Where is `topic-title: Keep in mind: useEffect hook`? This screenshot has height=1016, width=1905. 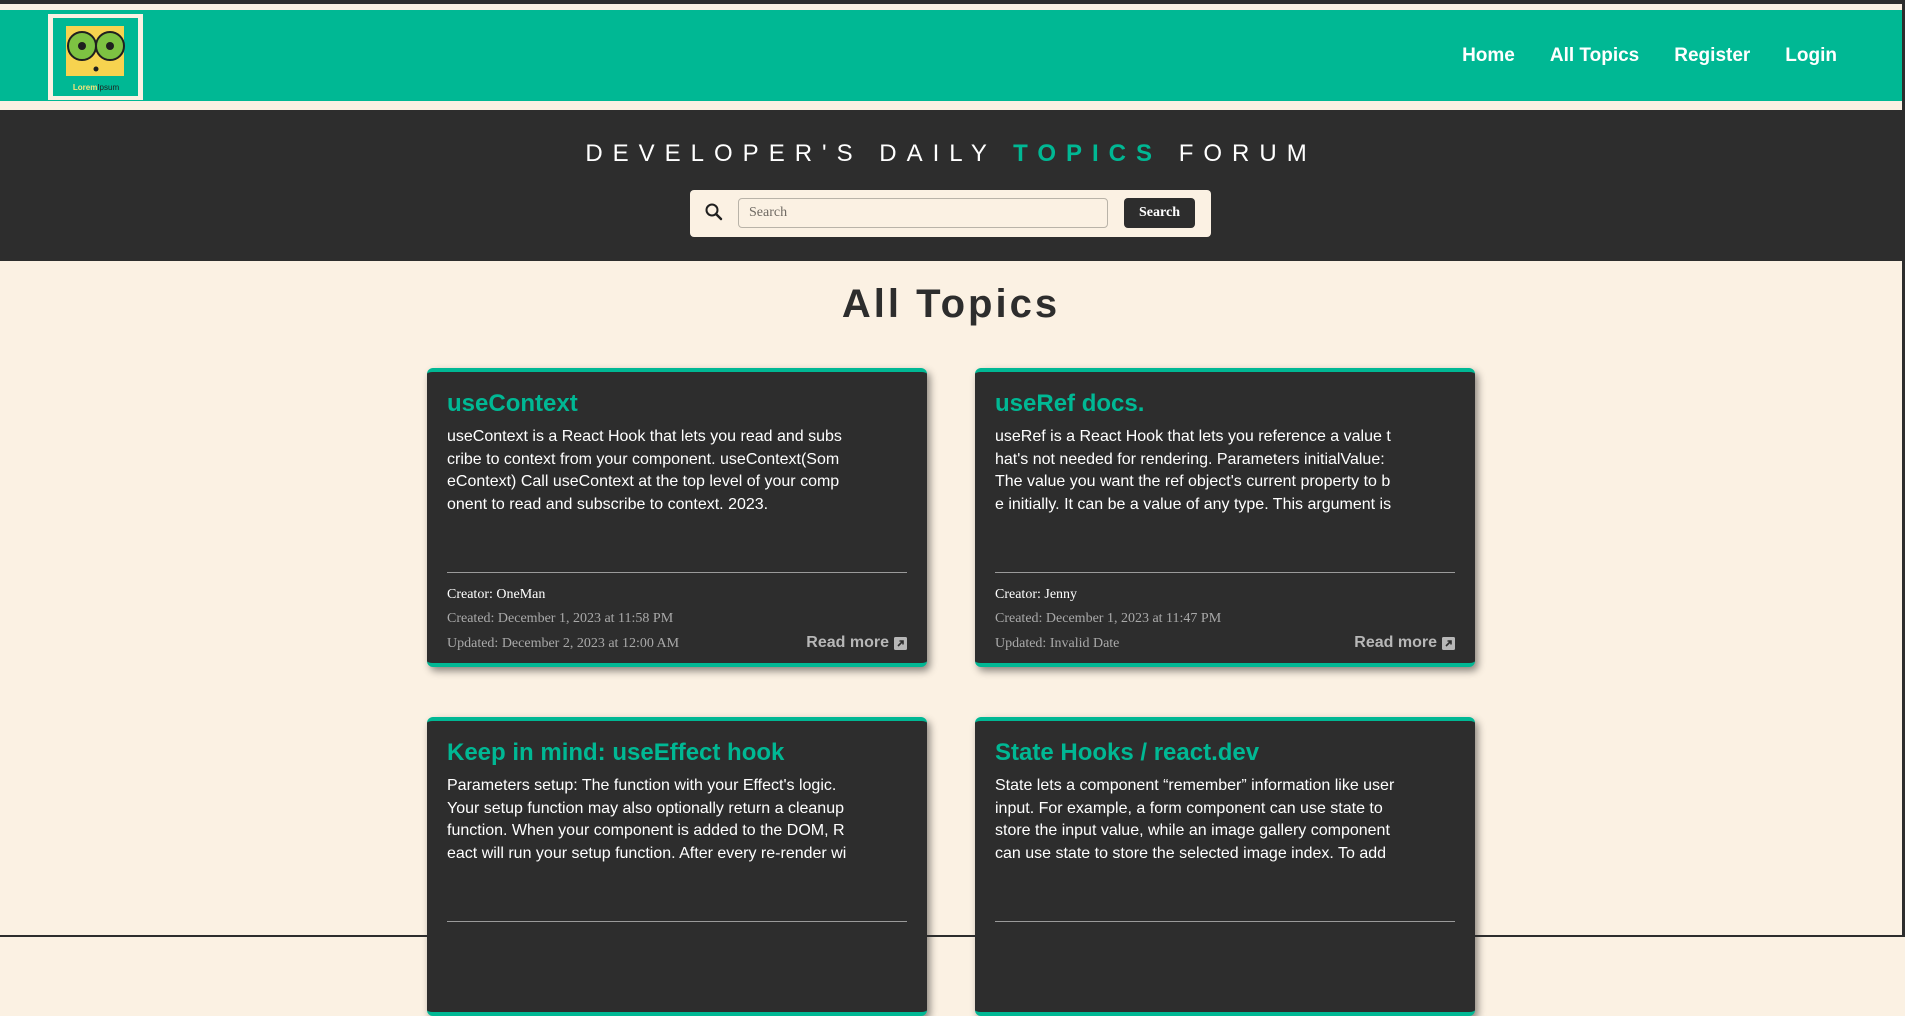 topic-title: Keep in mind: useEffect hook is located at coordinates (615, 753).